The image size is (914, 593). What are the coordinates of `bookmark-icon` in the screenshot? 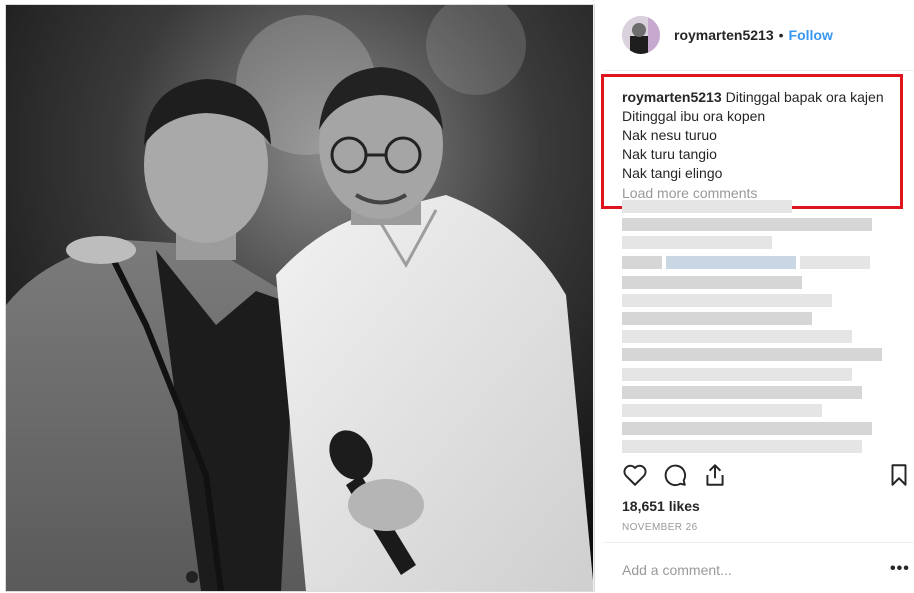 It's located at (899, 475).